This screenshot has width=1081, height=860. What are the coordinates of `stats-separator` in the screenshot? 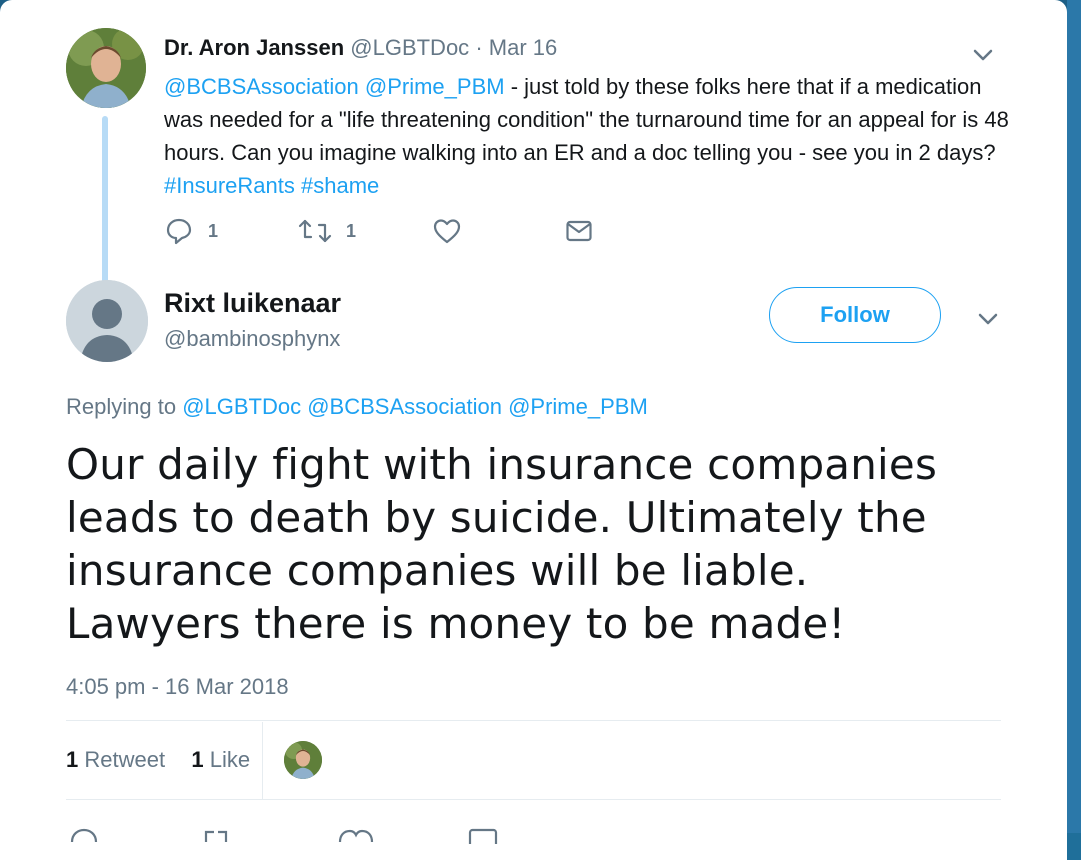 It's located at (262, 761).